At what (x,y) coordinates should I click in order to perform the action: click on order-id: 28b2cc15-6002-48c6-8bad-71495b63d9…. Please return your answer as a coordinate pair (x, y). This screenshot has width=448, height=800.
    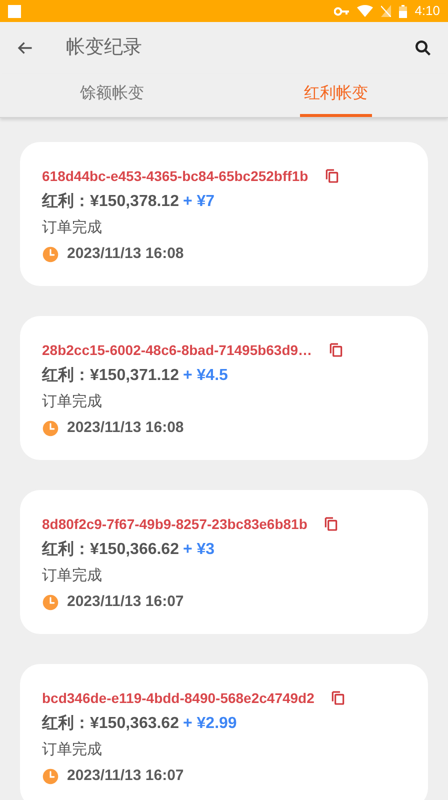
    Looking at the image, I should click on (177, 350).